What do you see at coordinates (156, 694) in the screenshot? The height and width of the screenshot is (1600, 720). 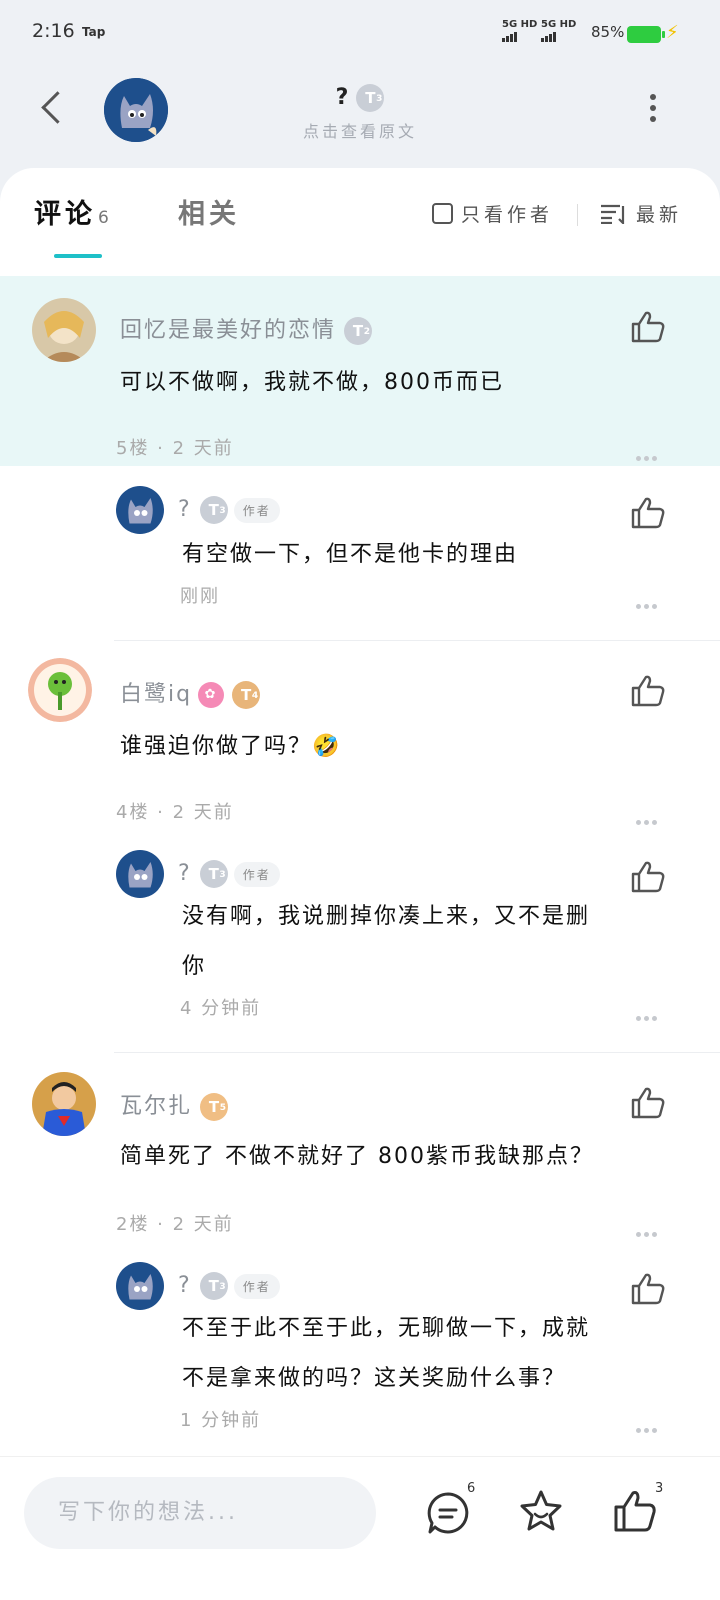 I see `username-text: 白鹭iq` at bounding box center [156, 694].